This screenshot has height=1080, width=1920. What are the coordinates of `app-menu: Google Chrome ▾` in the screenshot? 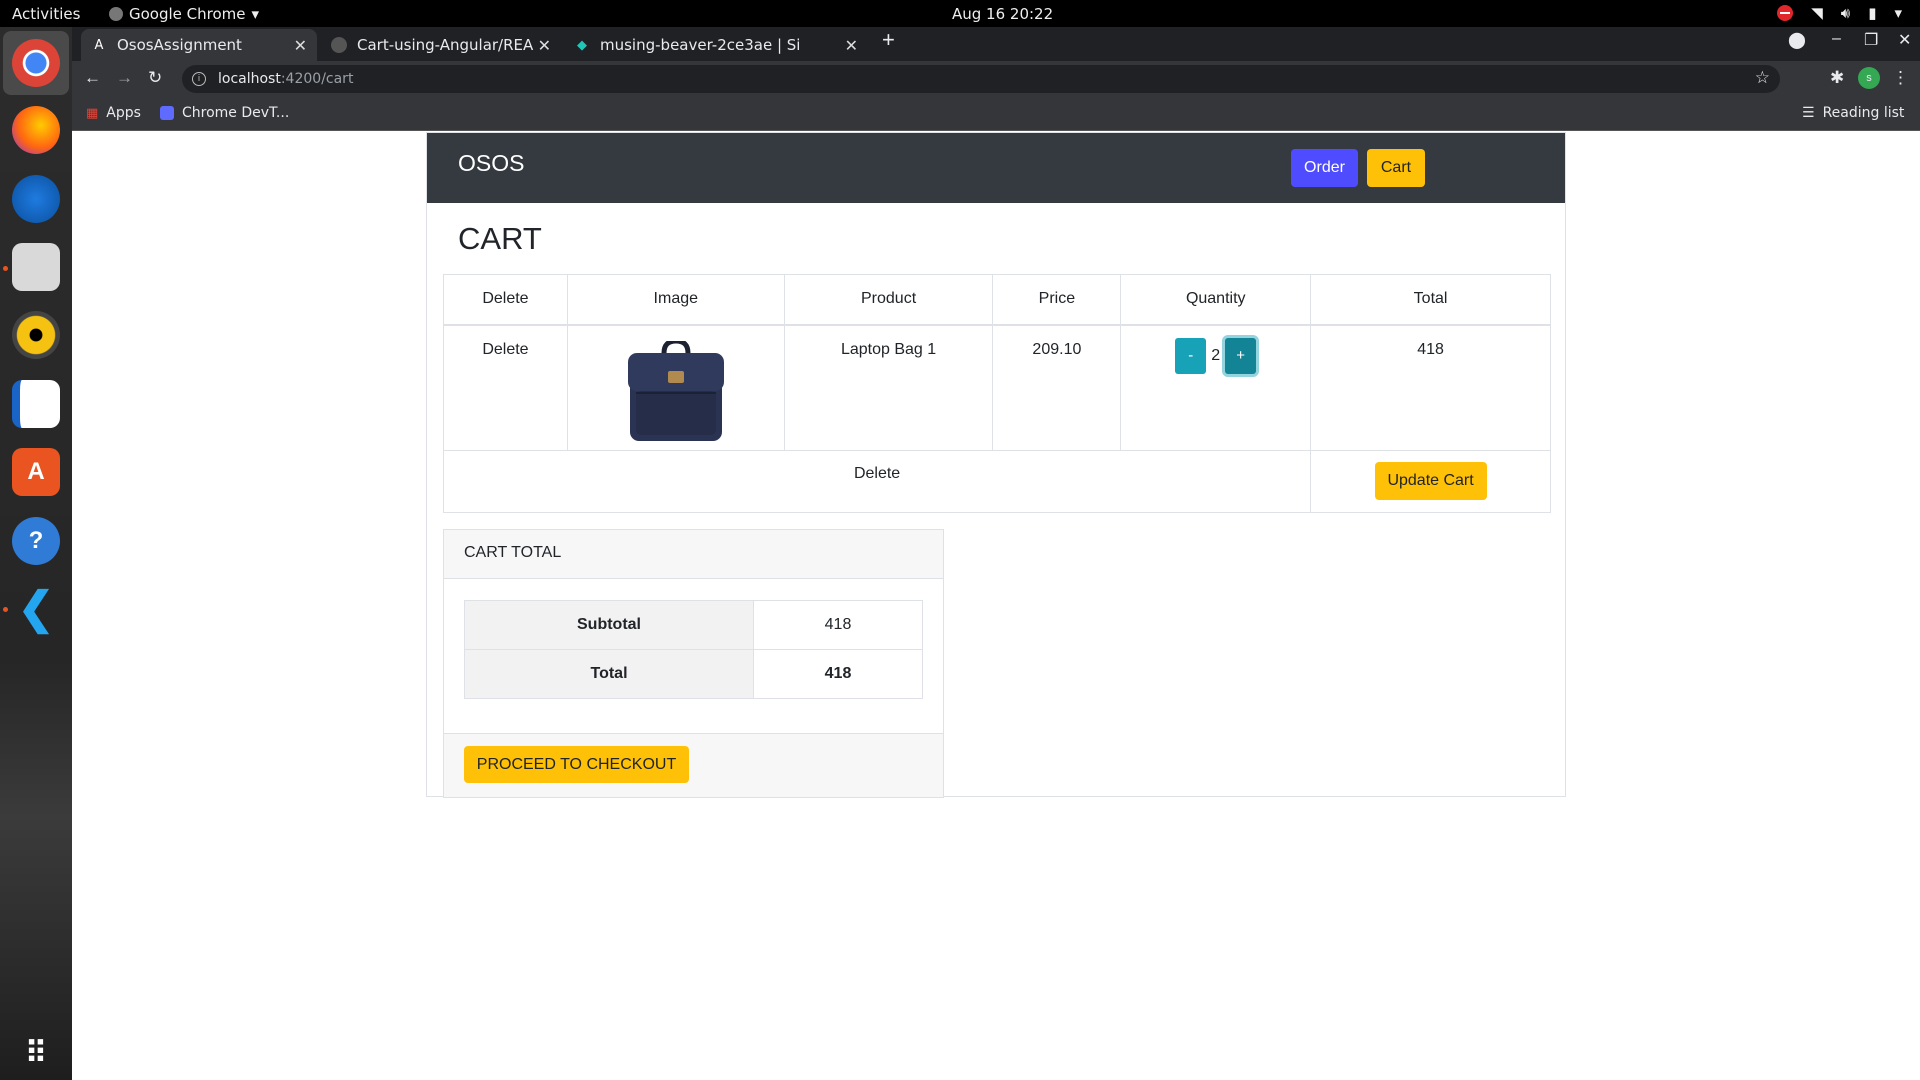 It's located at (184, 14).